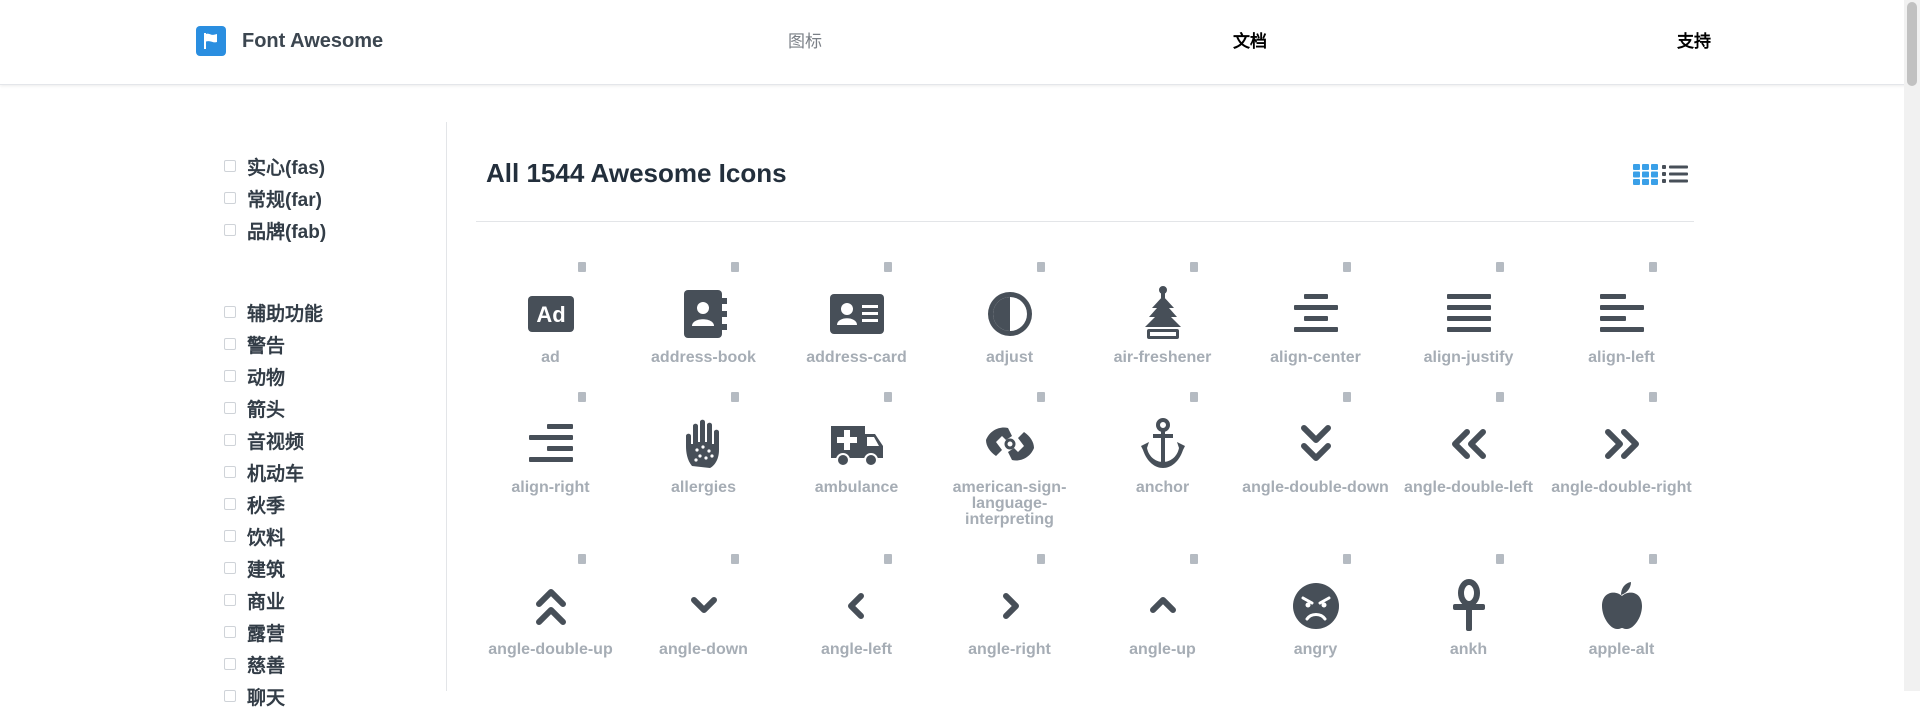 Image resolution: width=1920 pixels, height=712 pixels. What do you see at coordinates (1912, 44) in the screenshot?
I see `scrollbar-thumb` at bounding box center [1912, 44].